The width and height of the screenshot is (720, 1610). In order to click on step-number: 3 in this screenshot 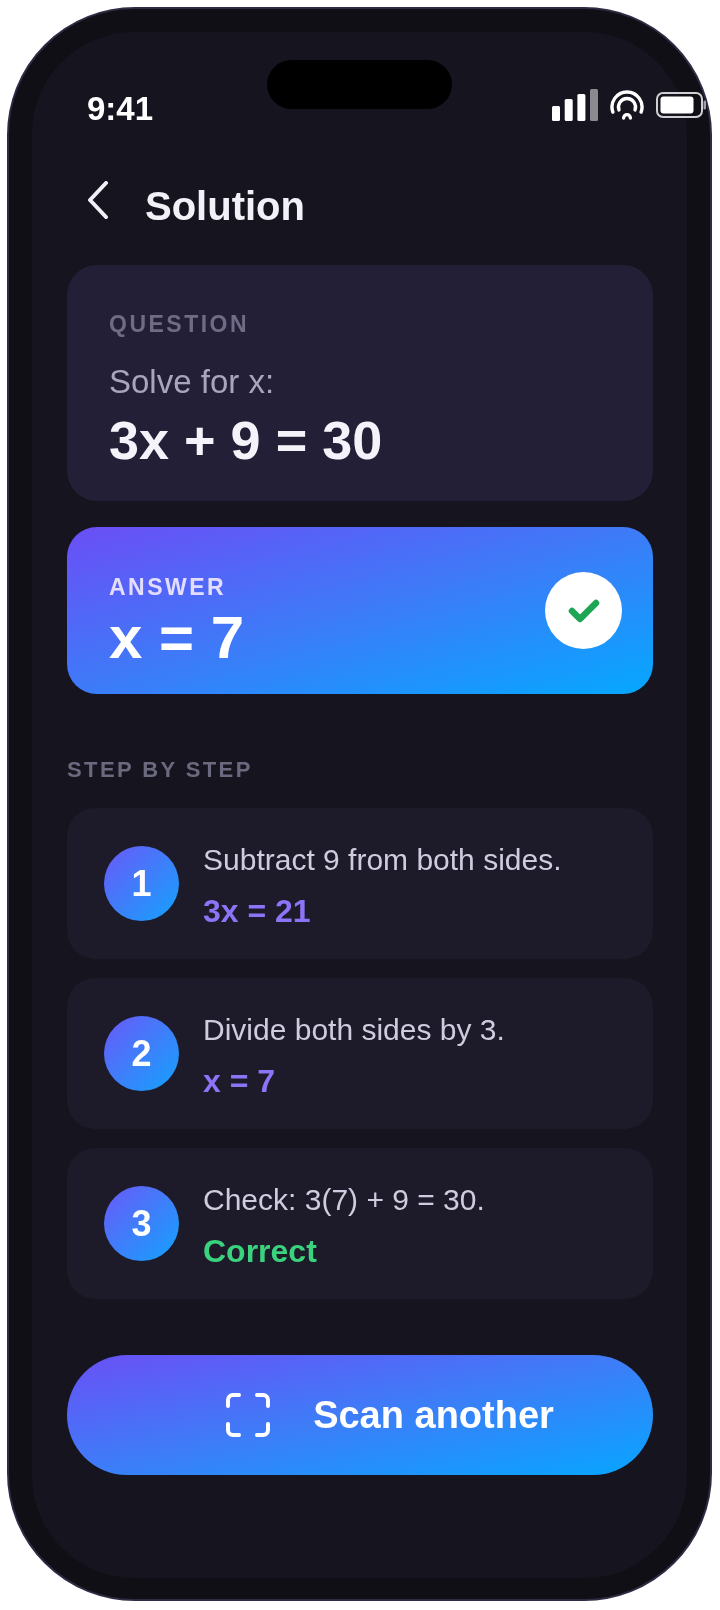, I will do `click(141, 1223)`.